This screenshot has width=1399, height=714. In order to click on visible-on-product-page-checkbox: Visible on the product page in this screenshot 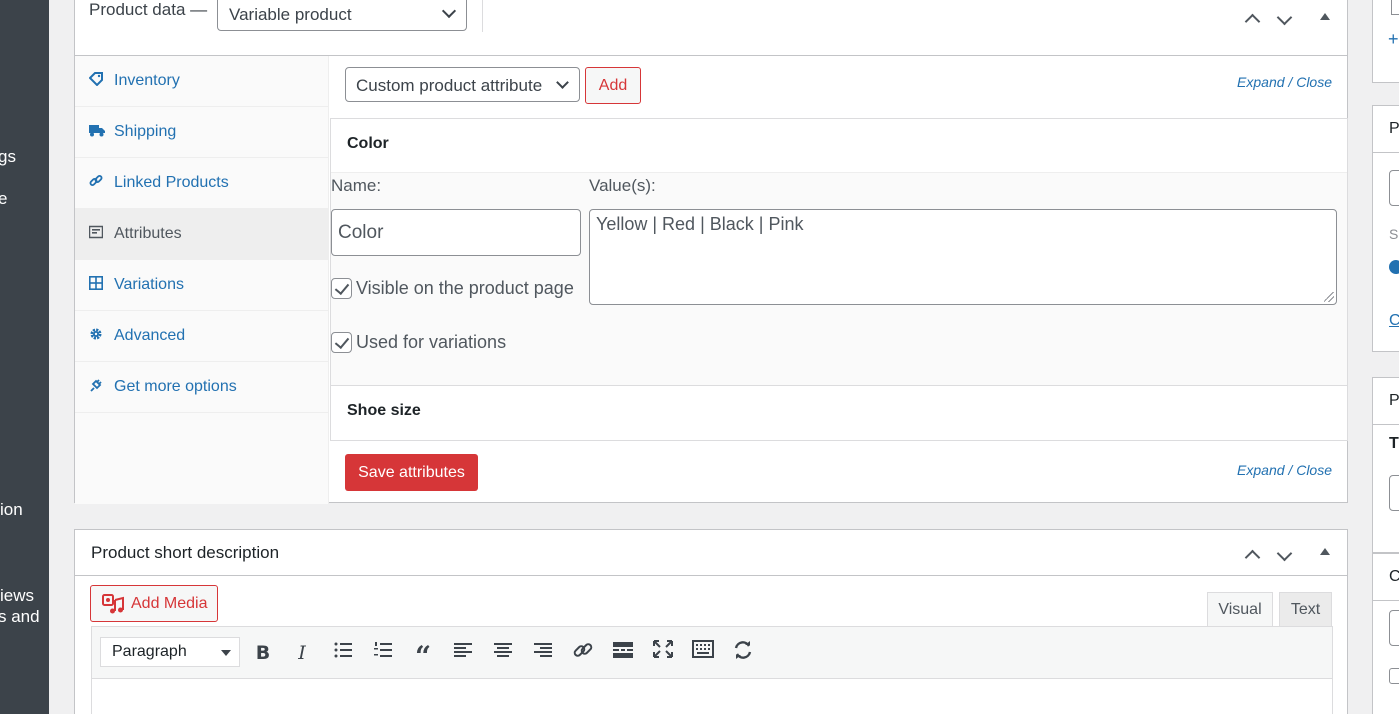, I will do `click(452, 288)`.